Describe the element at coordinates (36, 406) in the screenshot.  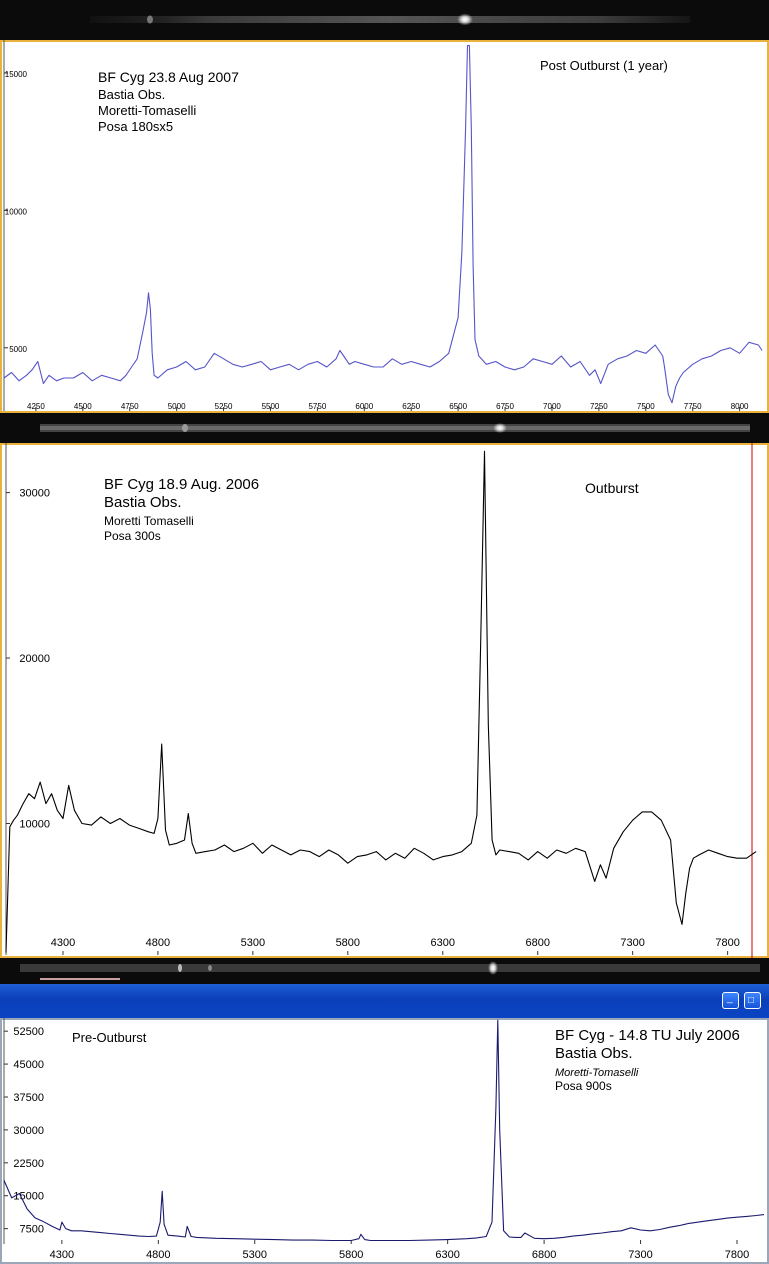
I see `x-tick-label: 4250` at that location.